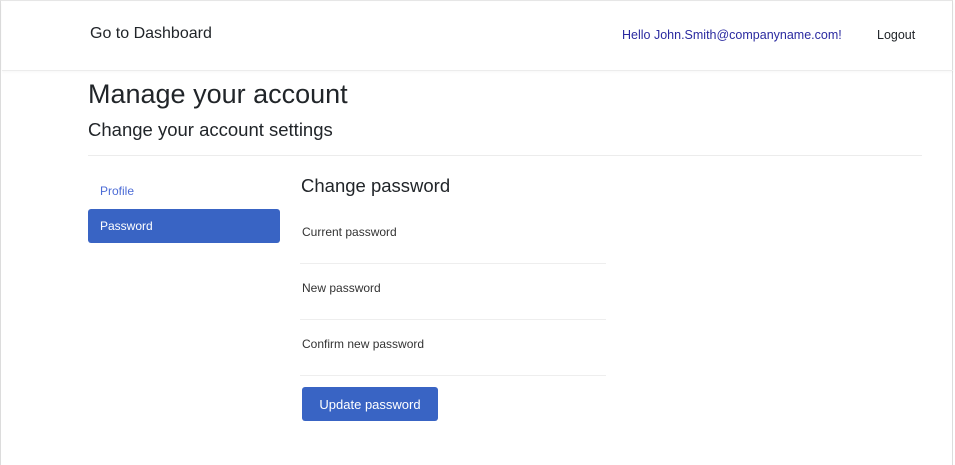 The height and width of the screenshot is (465, 955). What do you see at coordinates (370, 404) in the screenshot?
I see `update-password-button: Update password` at bounding box center [370, 404].